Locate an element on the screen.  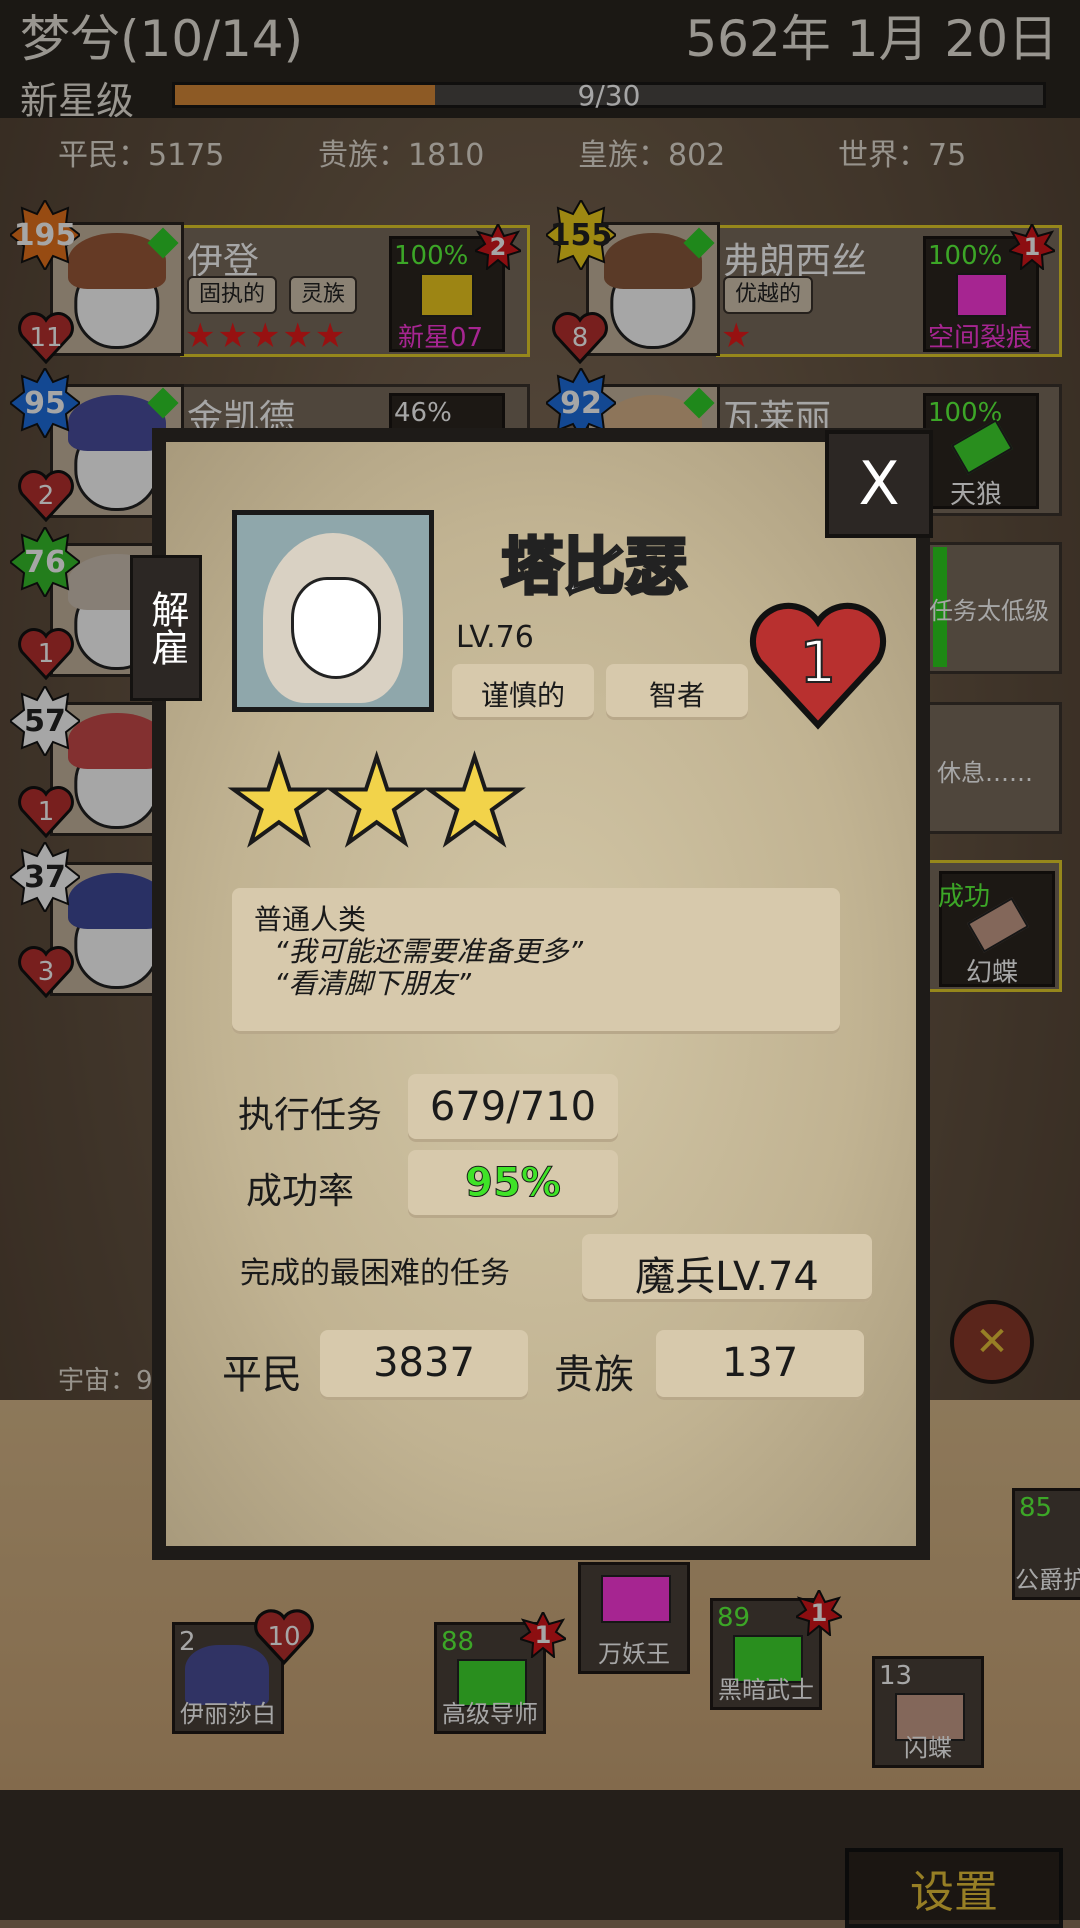
dismiss-button: 解雇 is located at coordinates (166, 628).